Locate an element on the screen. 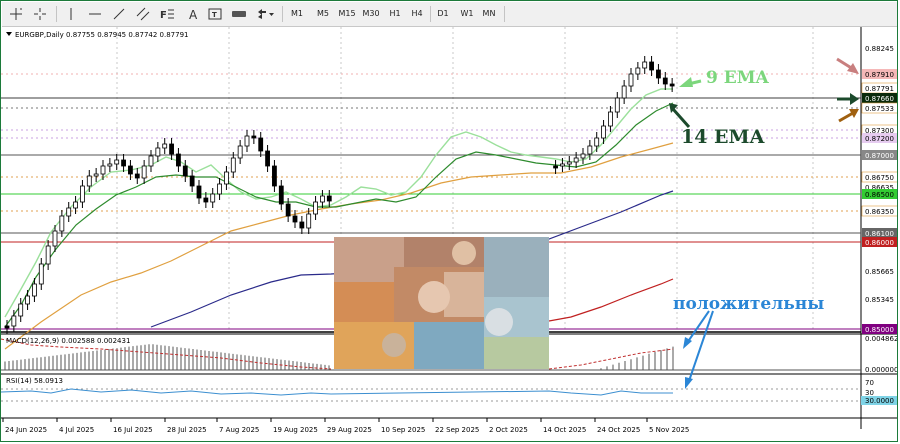 This screenshot has width=900, height=444. price-label: 0.87660 is located at coordinates (879, 99).